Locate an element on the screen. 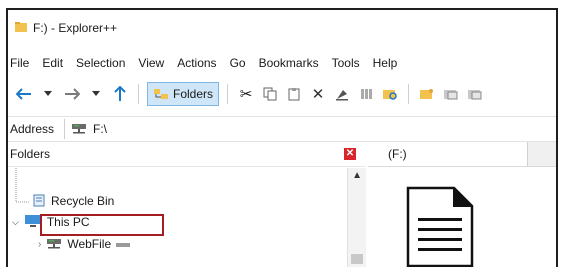 The height and width of the screenshot is (269, 564). copy-to-folder-icon is located at coordinates (451, 94).